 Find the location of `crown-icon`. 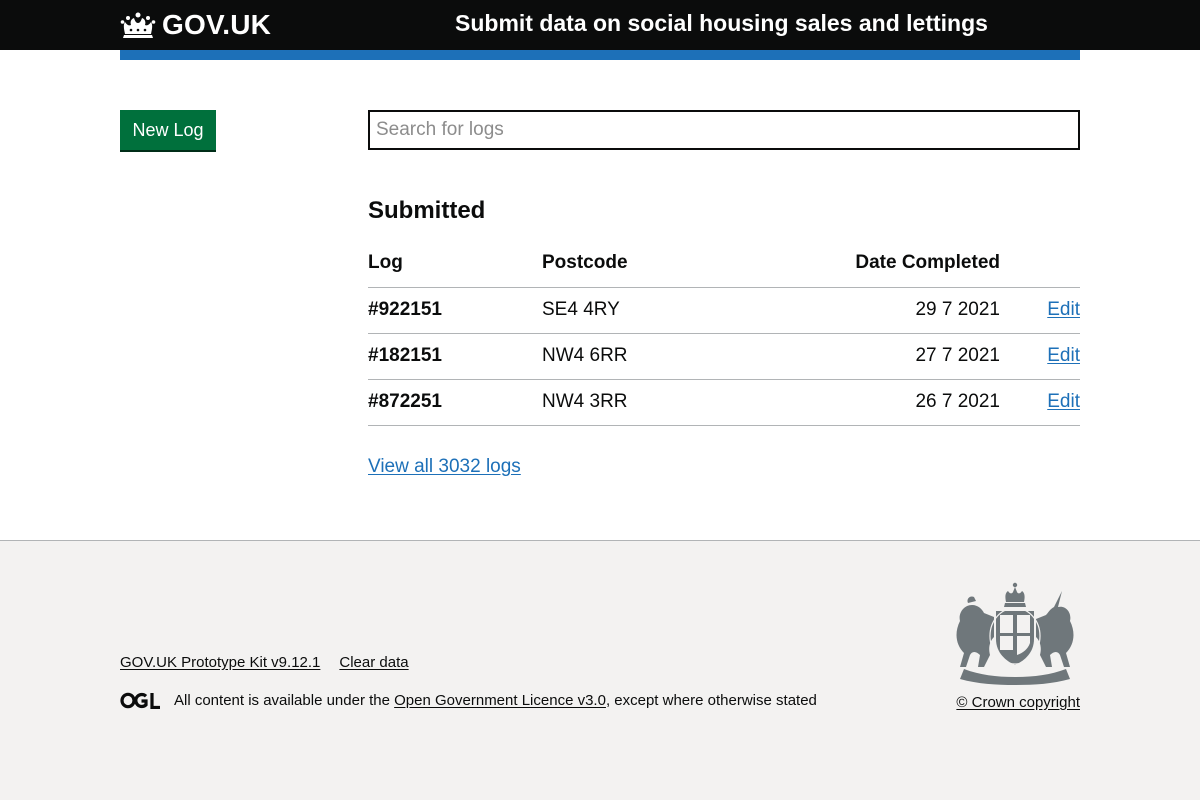

crown-icon is located at coordinates (138, 25).